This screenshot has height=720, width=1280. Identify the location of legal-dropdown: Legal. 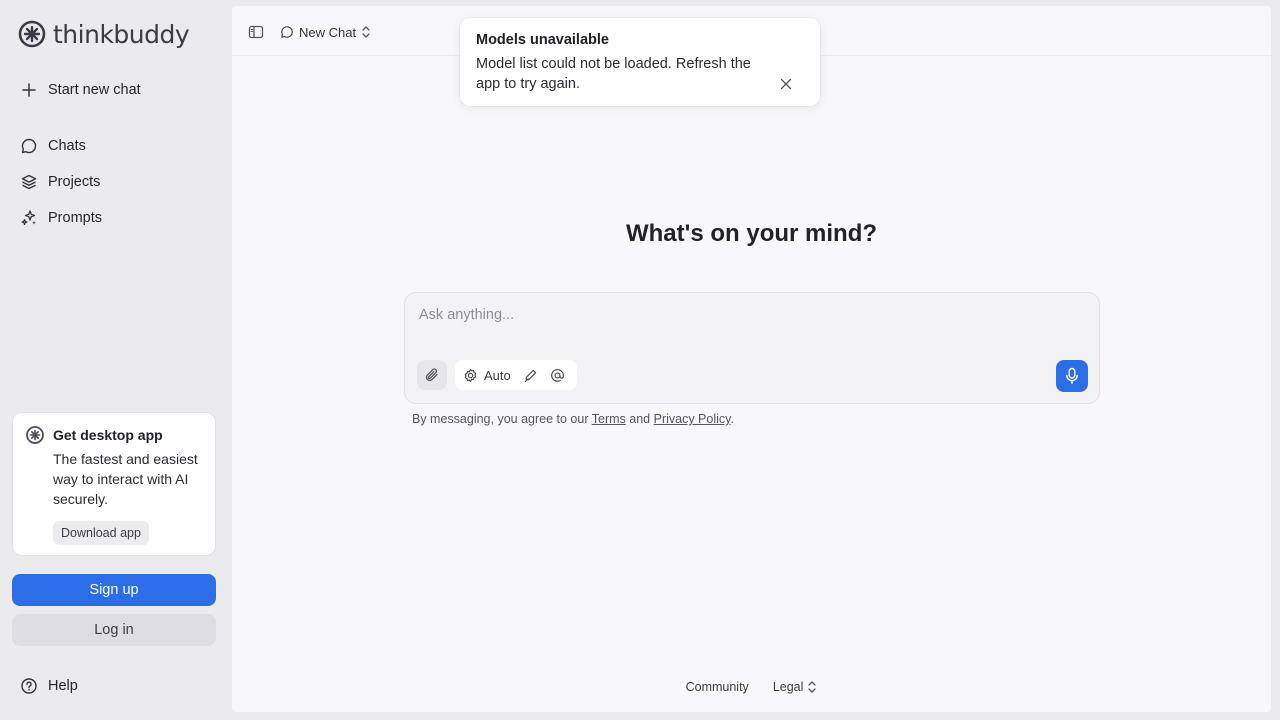
(795, 687).